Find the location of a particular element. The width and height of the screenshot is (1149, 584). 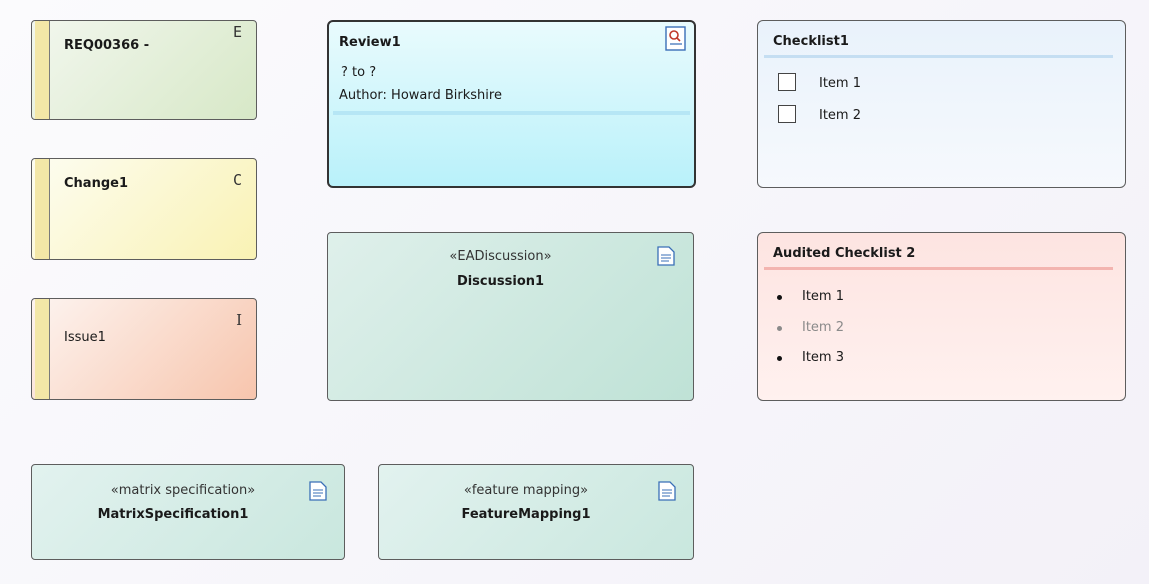

discussion-stereotype: «EADiscussion» is located at coordinates (500, 256).